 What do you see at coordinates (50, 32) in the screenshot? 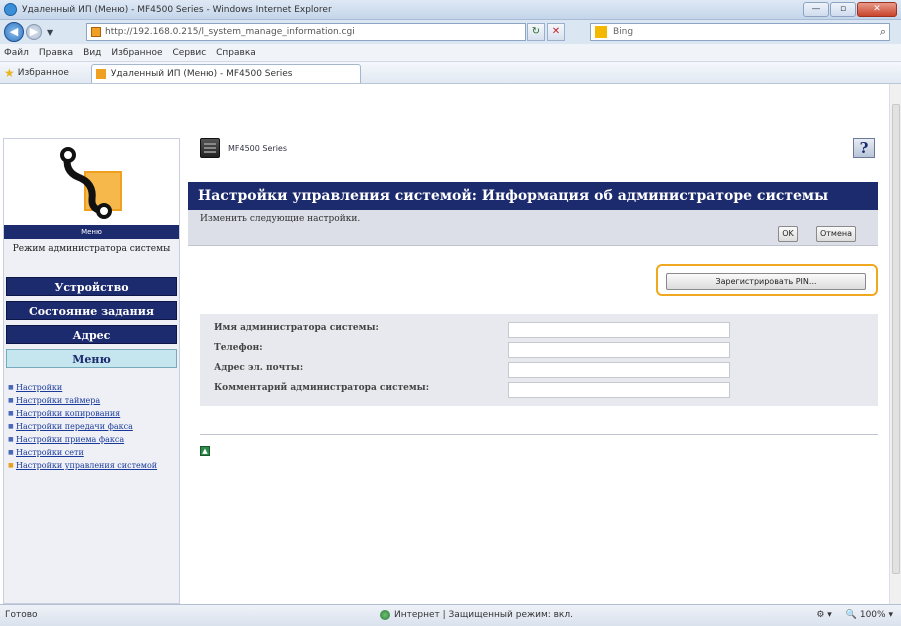
I see `history-dropdown-icon: ▼` at bounding box center [50, 32].